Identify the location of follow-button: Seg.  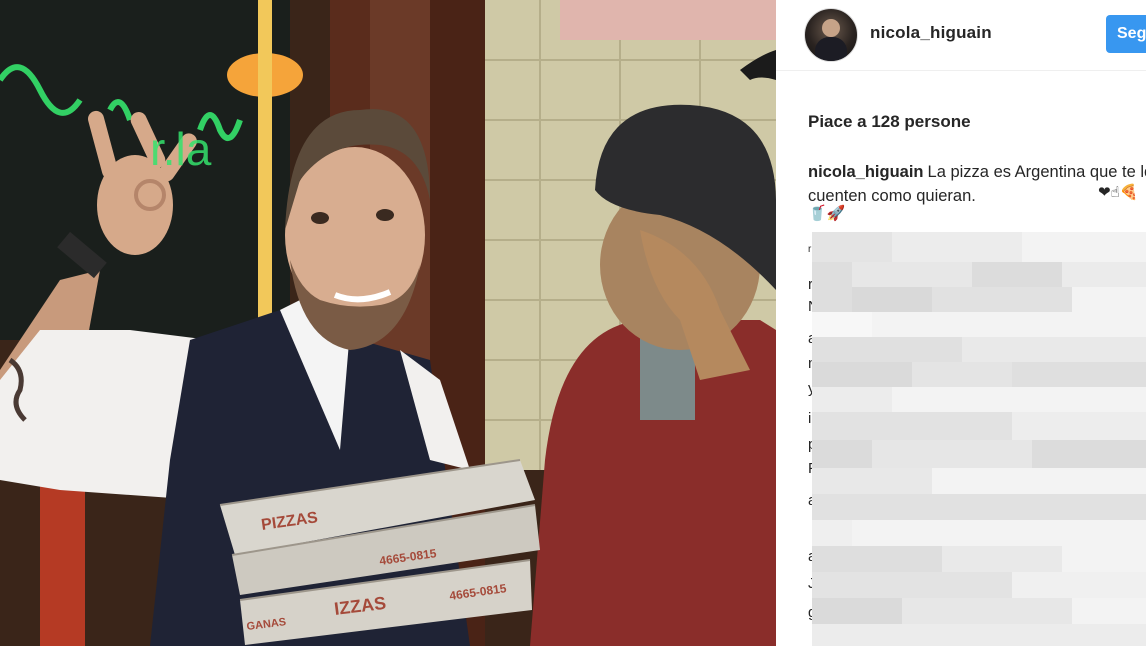
(1126, 34).